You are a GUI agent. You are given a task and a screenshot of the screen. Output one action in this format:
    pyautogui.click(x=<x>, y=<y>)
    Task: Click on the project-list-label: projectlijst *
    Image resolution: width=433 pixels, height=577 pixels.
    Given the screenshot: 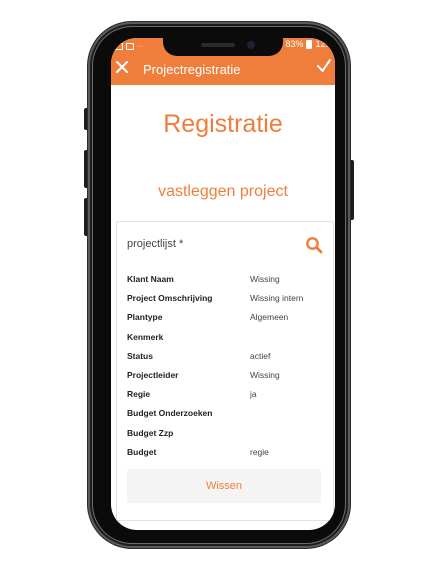 What is the action you would take?
    pyautogui.click(x=155, y=244)
    